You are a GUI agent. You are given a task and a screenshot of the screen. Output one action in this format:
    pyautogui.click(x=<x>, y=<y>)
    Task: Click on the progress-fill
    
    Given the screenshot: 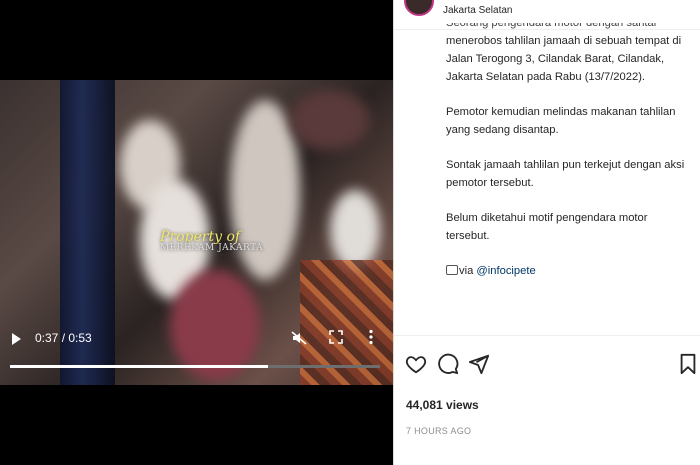 What is the action you would take?
    pyautogui.click(x=139, y=366)
    